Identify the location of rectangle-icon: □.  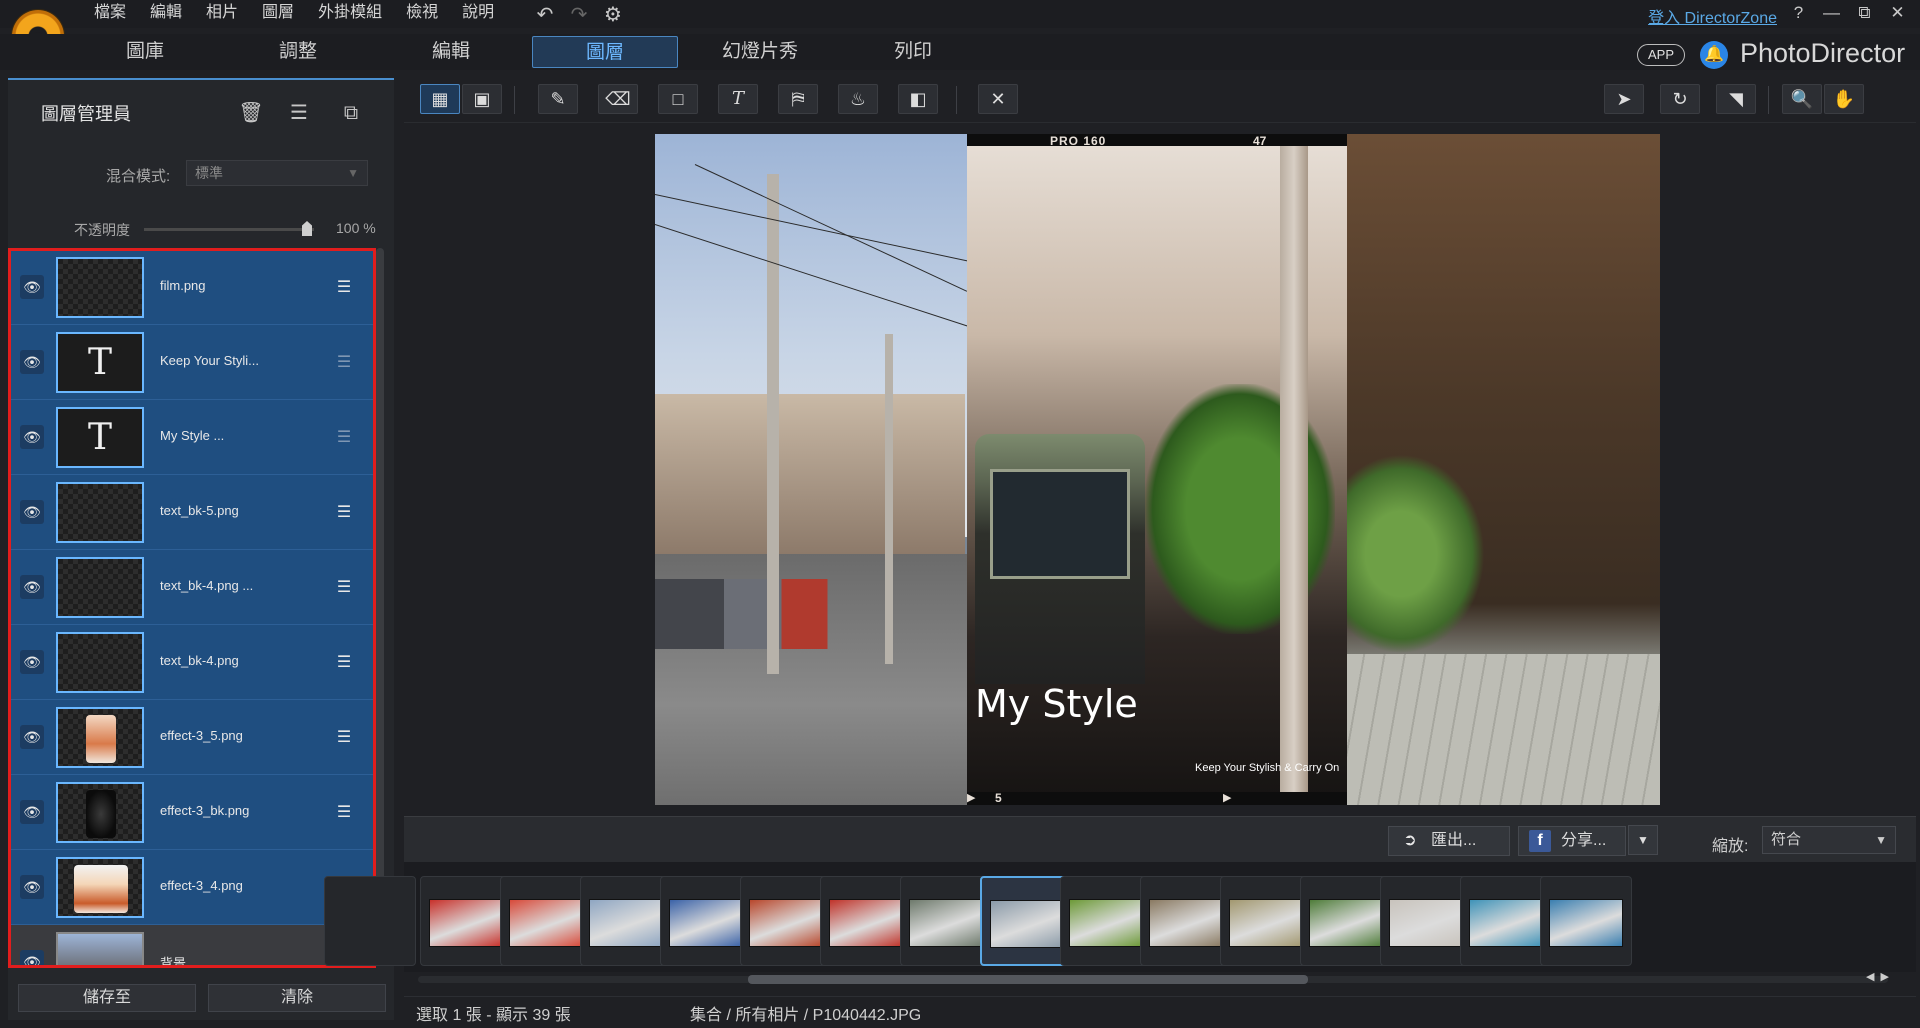
(678, 99).